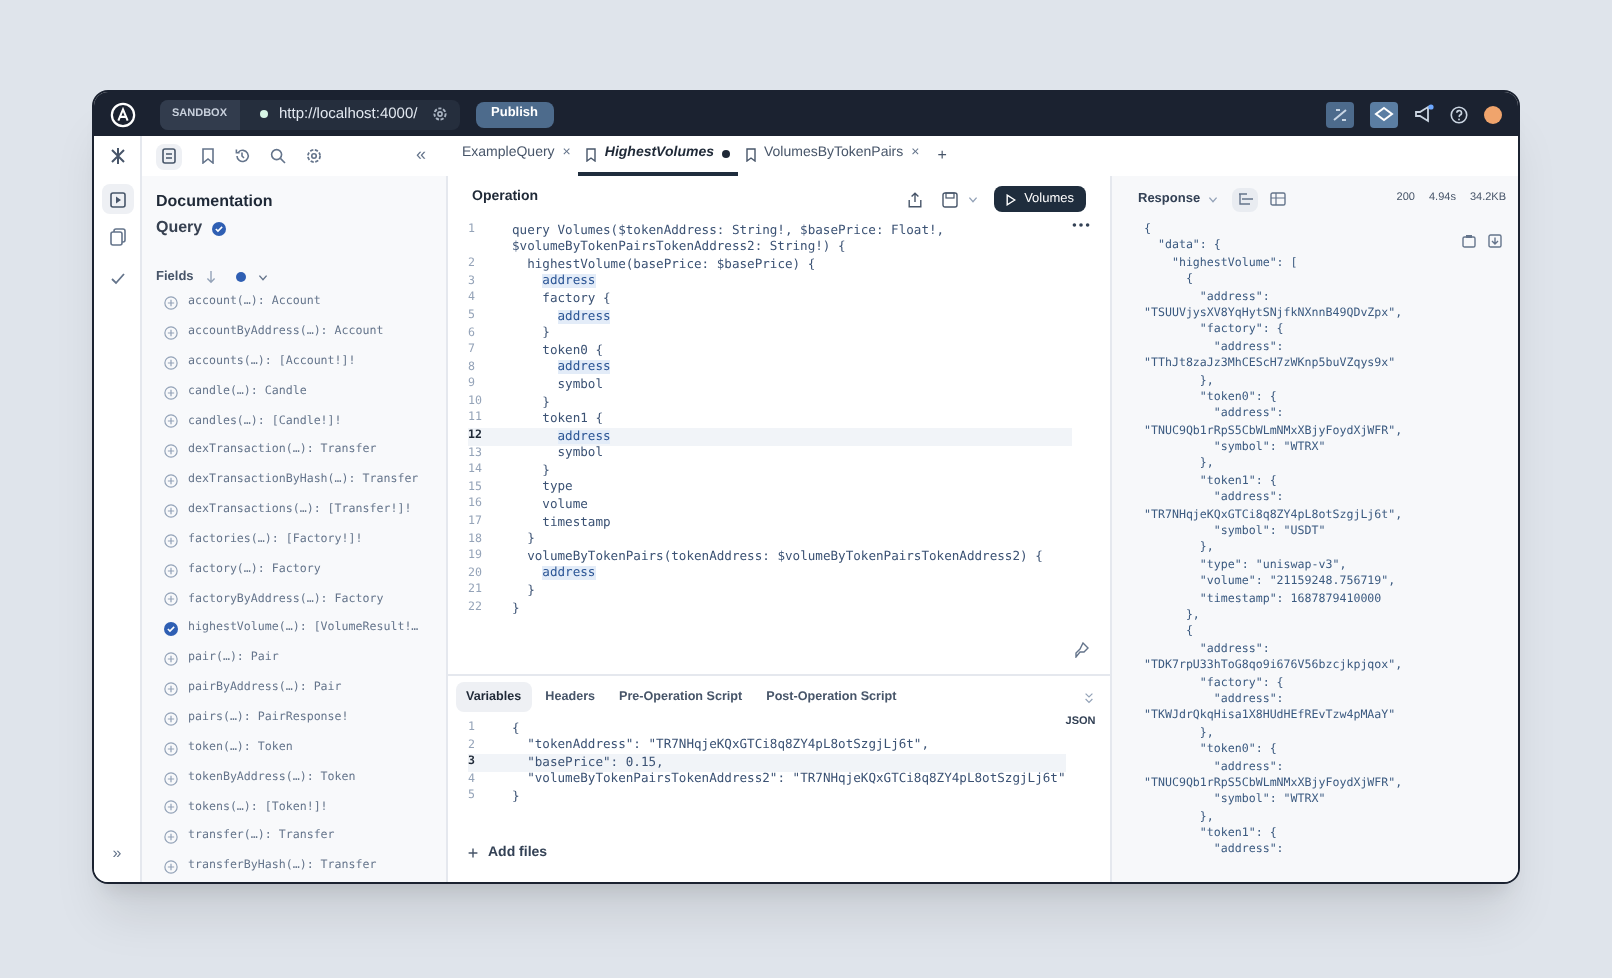 The image size is (1612, 978). What do you see at coordinates (262, 277) in the screenshot?
I see `chevron-down-icon` at bounding box center [262, 277].